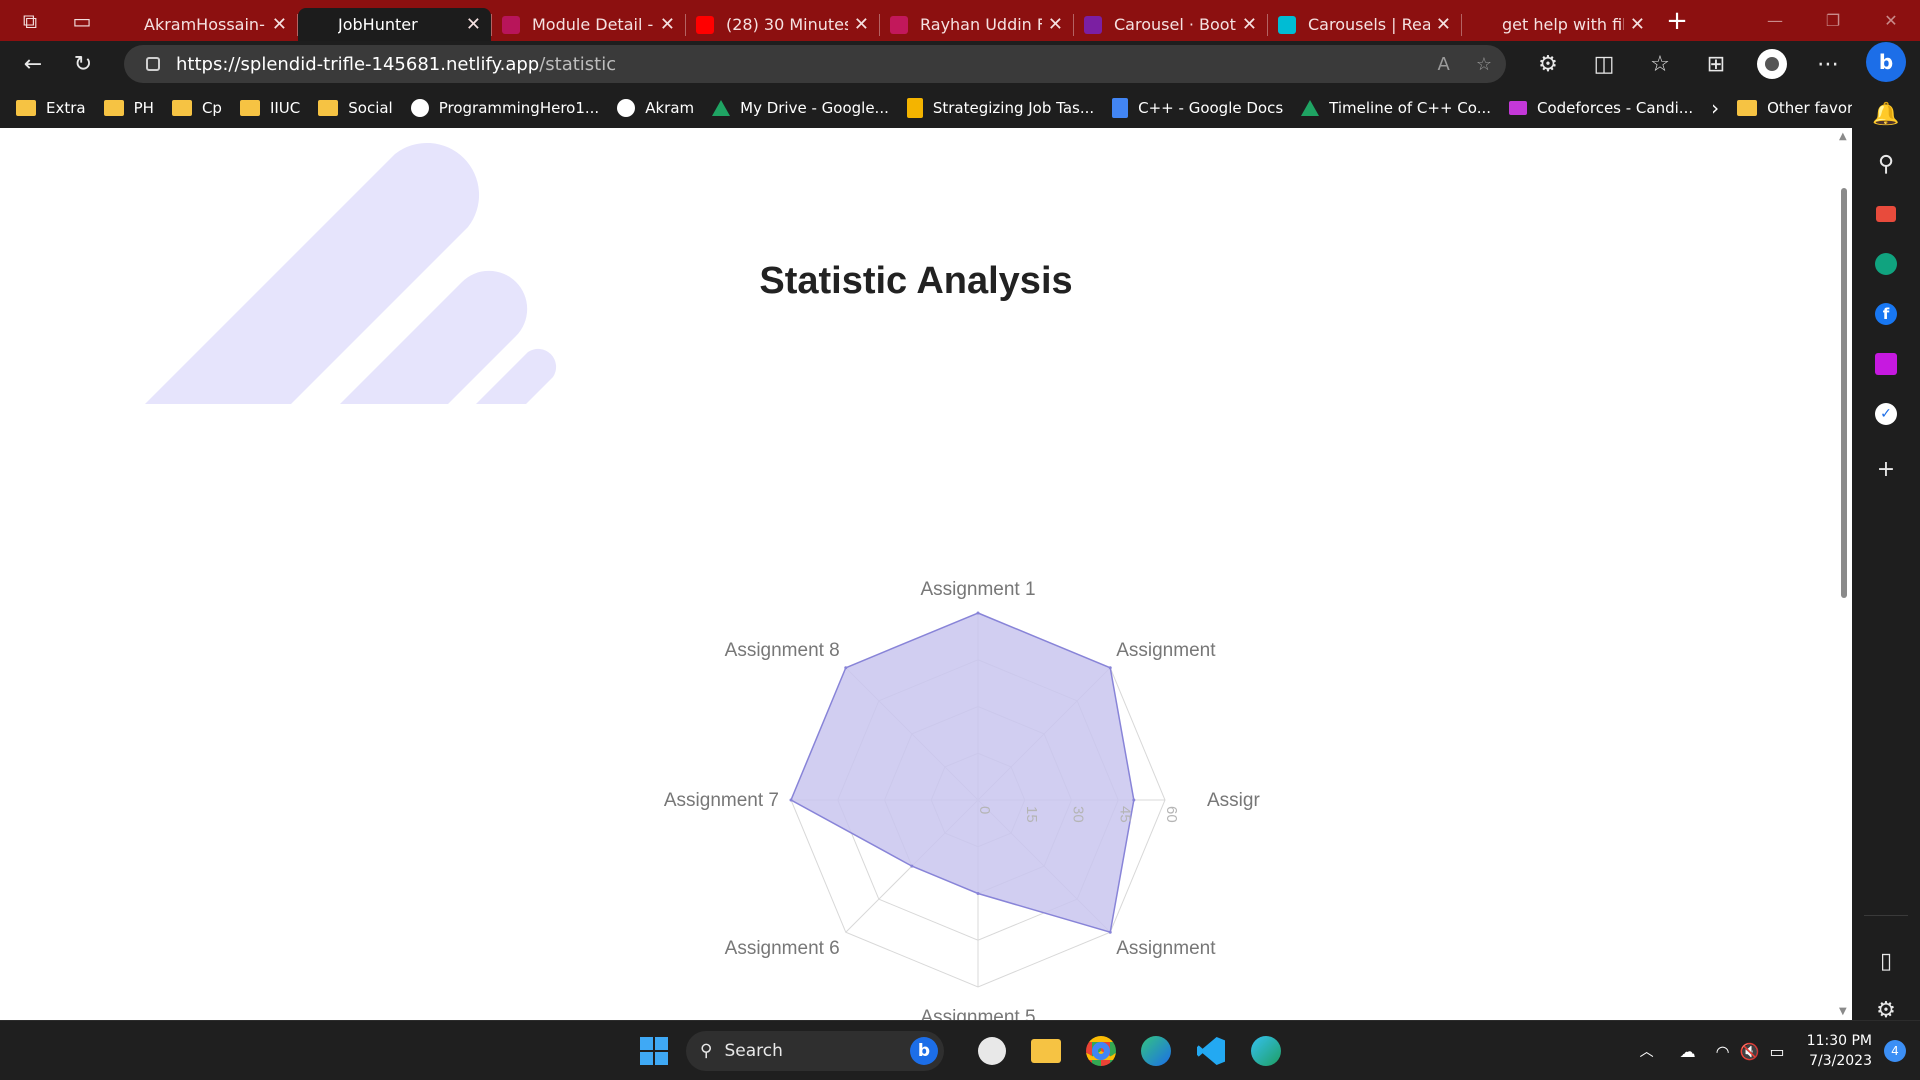 The width and height of the screenshot is (1920, 1080). I want to click on bookmark-item: Social, so click(355, 108).